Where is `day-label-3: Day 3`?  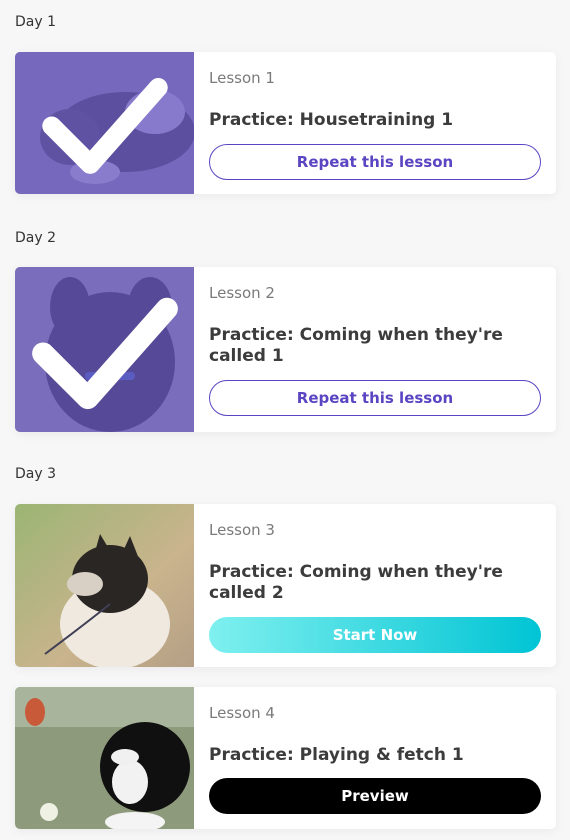
day-label-3: Day 3 is located at coordinates (36, 474).